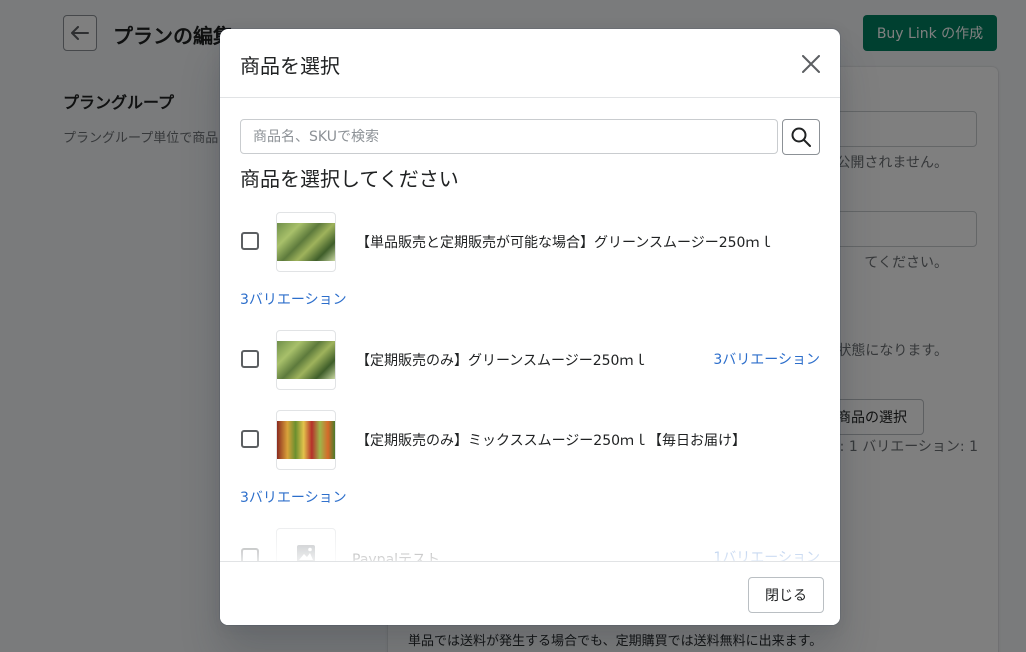 This screenshot has width=1026, height=652. Describe the element at coordinates (530, 593) in the screenshot. I see `modal-footer: 閉じる` at that location.